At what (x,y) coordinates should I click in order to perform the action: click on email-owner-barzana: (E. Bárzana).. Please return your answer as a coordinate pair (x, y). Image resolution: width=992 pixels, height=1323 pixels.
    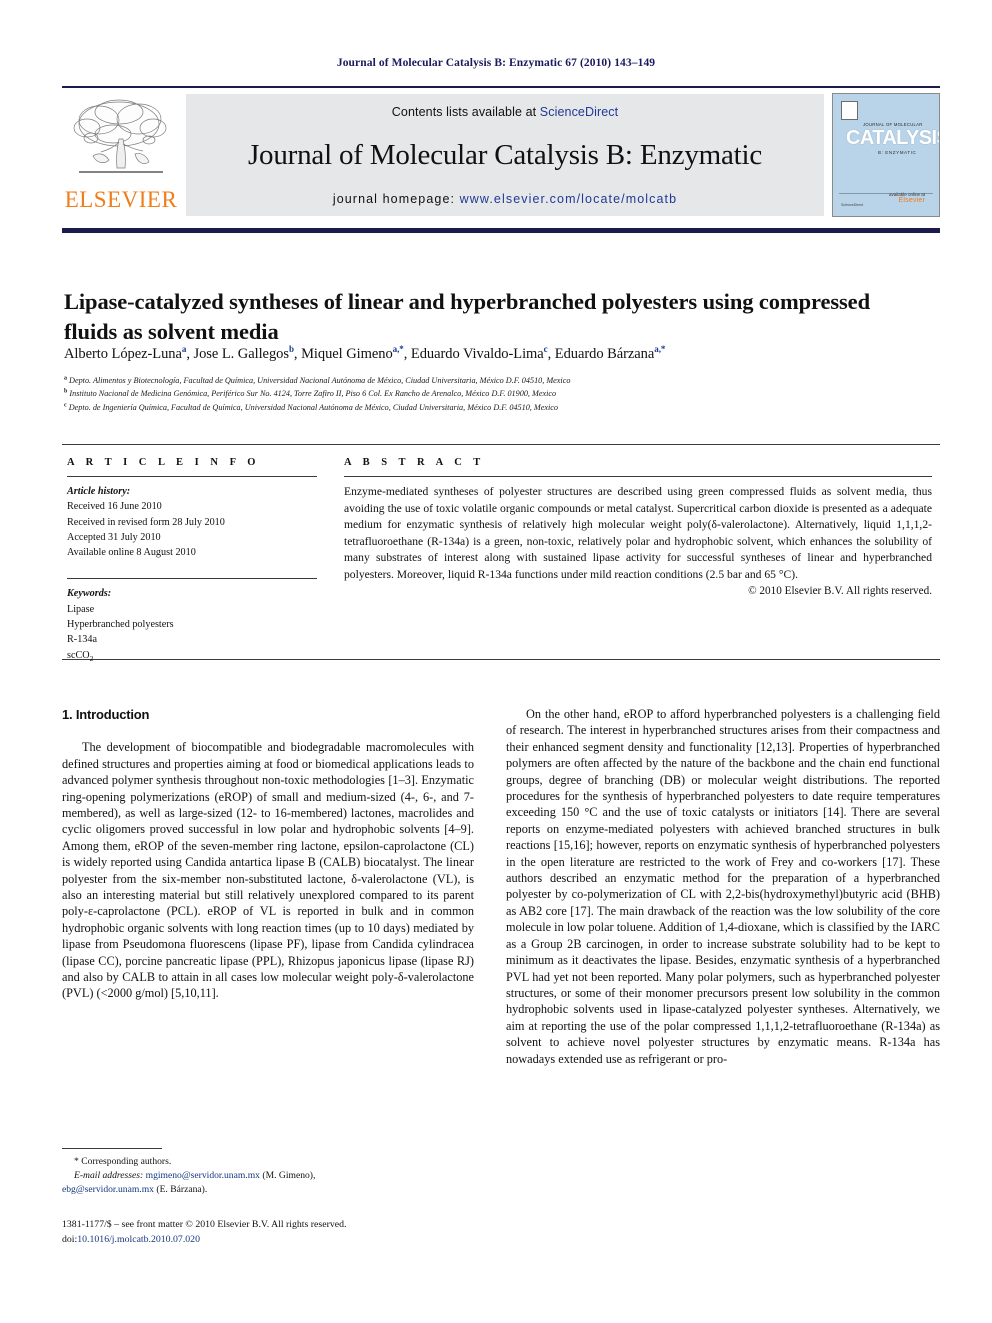
    Looking at the image, I should click on (182, 1189).